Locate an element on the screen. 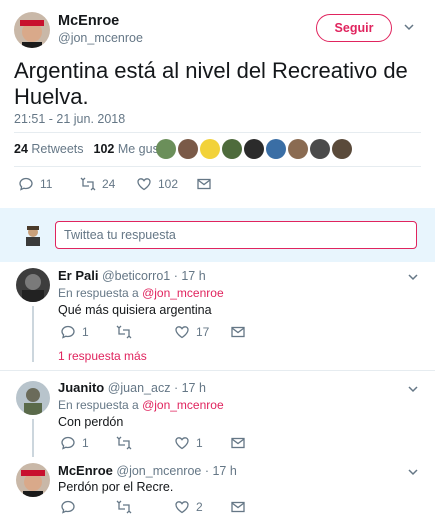 The height and width of the screenshot is (523, 435). reply-actions: 1 17 is located at coordinates (153, 332).